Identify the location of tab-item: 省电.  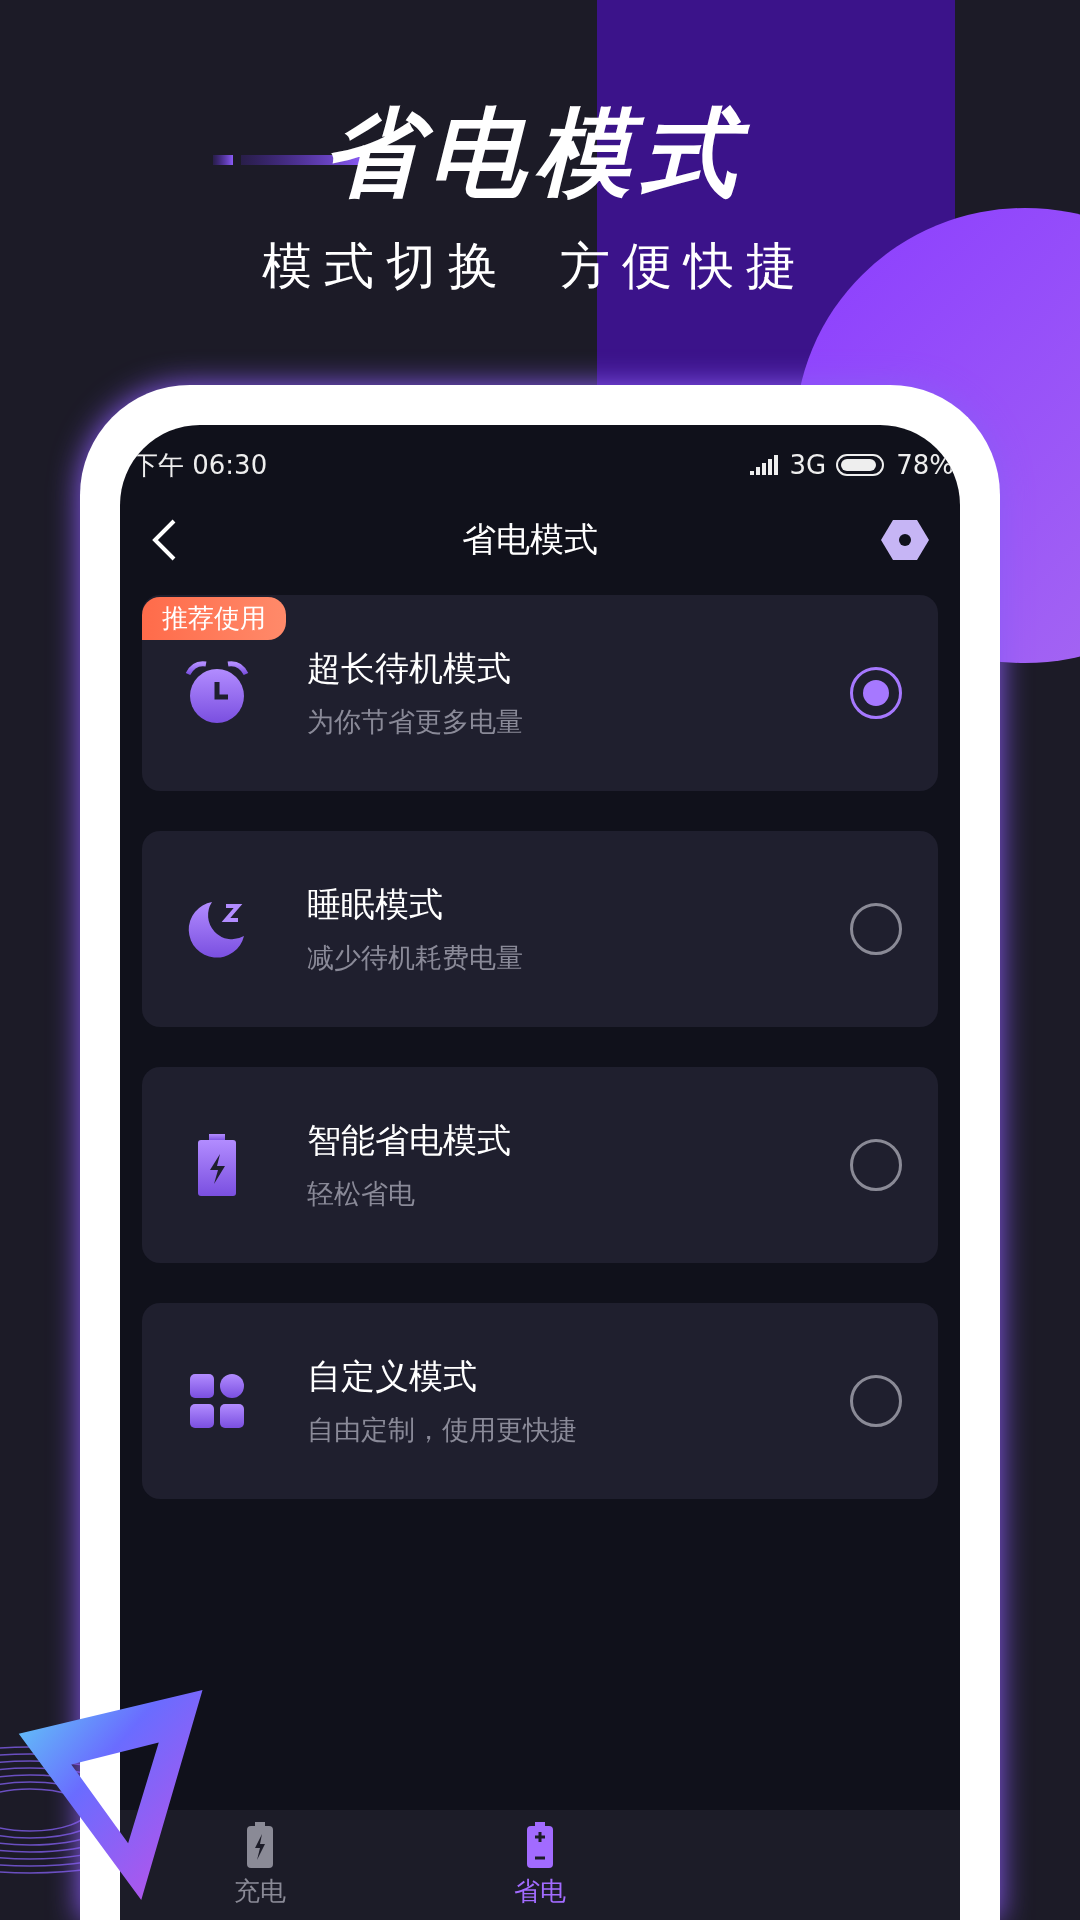
(540, 1865).